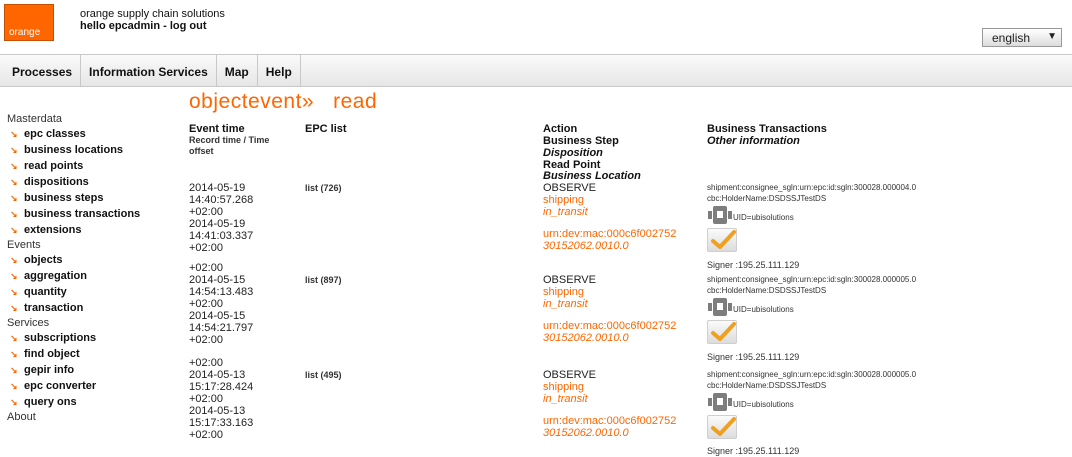  I want to click on sidebar-item-epc-classes: ↘ epc classes, so click(94, 134).